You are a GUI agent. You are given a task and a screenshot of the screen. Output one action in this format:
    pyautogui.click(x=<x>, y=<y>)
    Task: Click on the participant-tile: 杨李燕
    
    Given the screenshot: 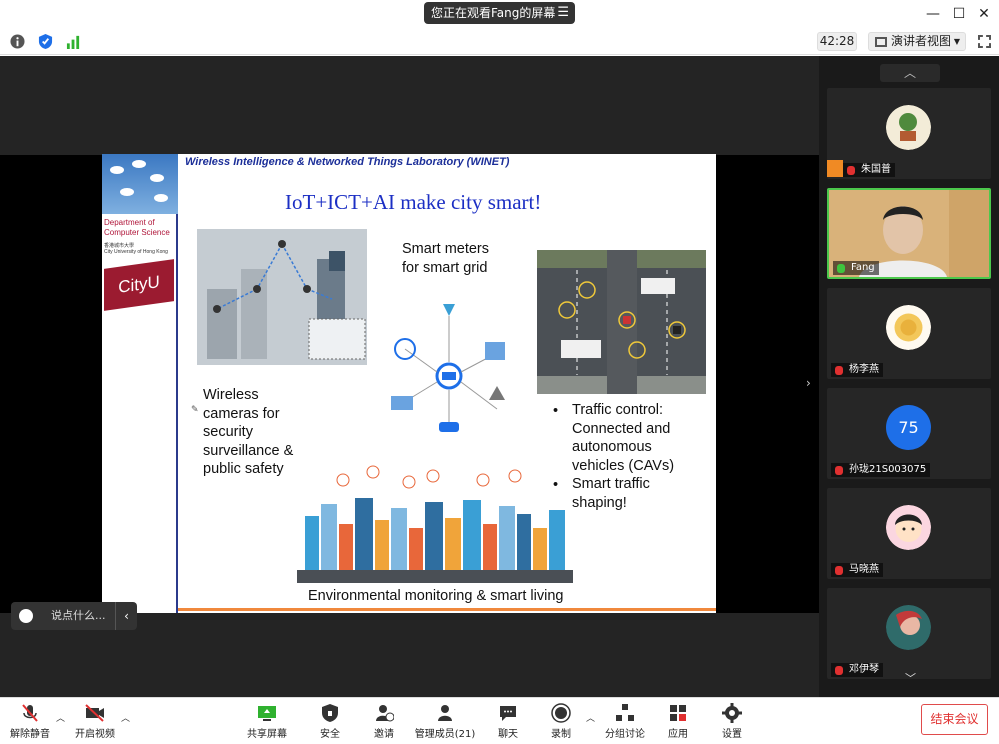 What is the action you would take?
    pyautogui.click(x=909, y=333)
    